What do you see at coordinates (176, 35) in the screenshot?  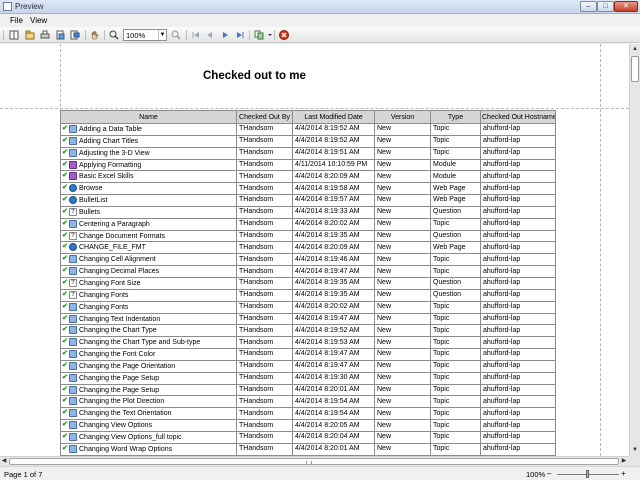 I see `zoom-in-icon` at bounding box center [176, 35].